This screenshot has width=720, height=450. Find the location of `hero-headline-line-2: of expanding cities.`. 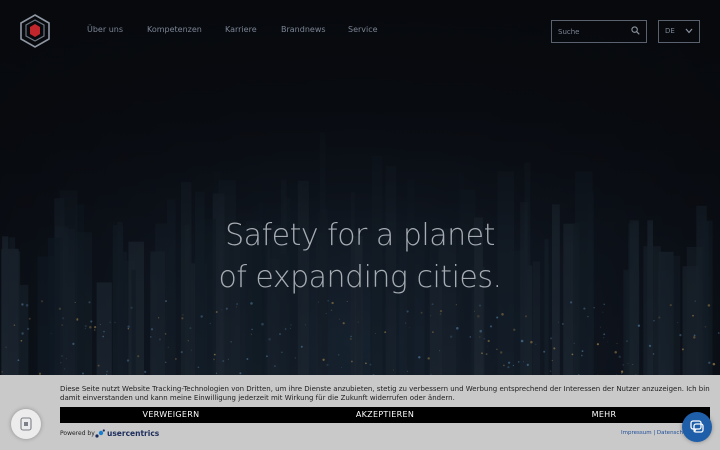

hero-headline-line-2: of expanding cities. is located at coordinates (360, 277).